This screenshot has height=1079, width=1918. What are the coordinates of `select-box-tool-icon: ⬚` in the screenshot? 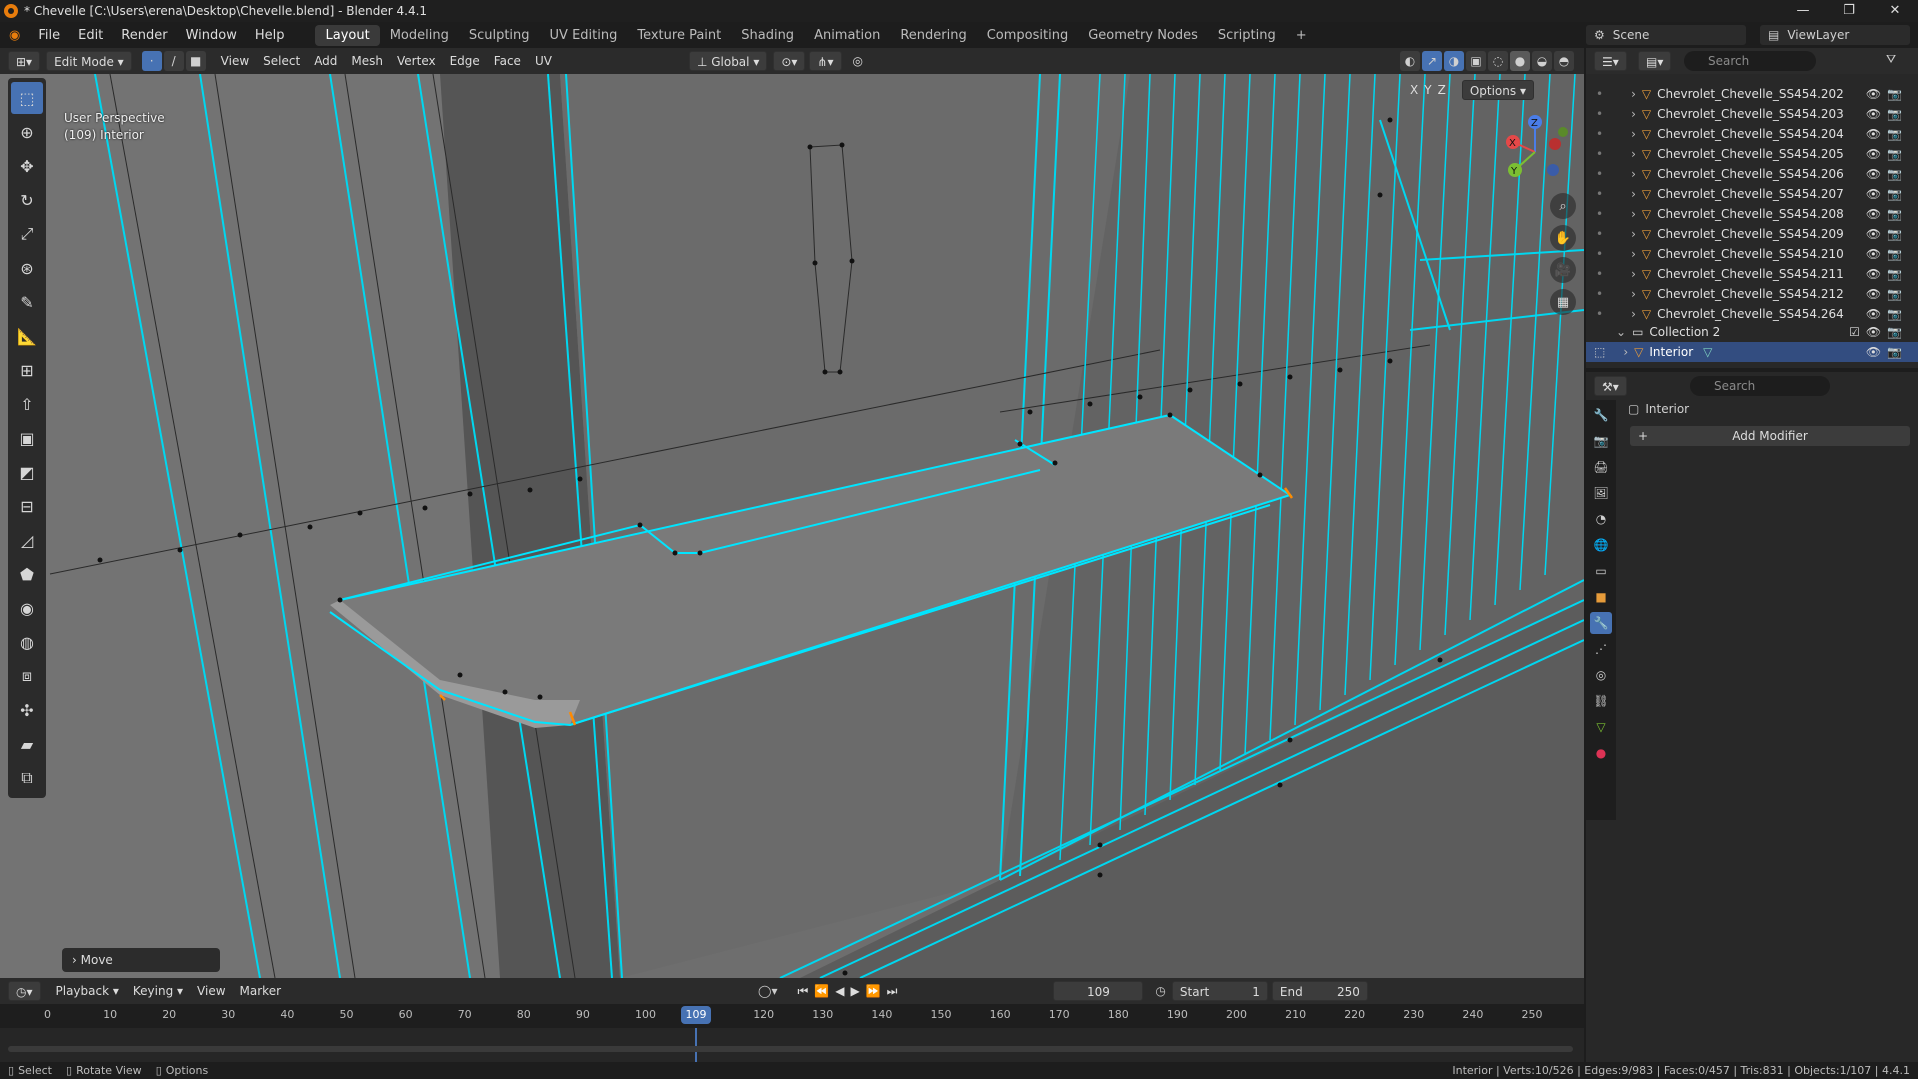 It's located at (27, 98).